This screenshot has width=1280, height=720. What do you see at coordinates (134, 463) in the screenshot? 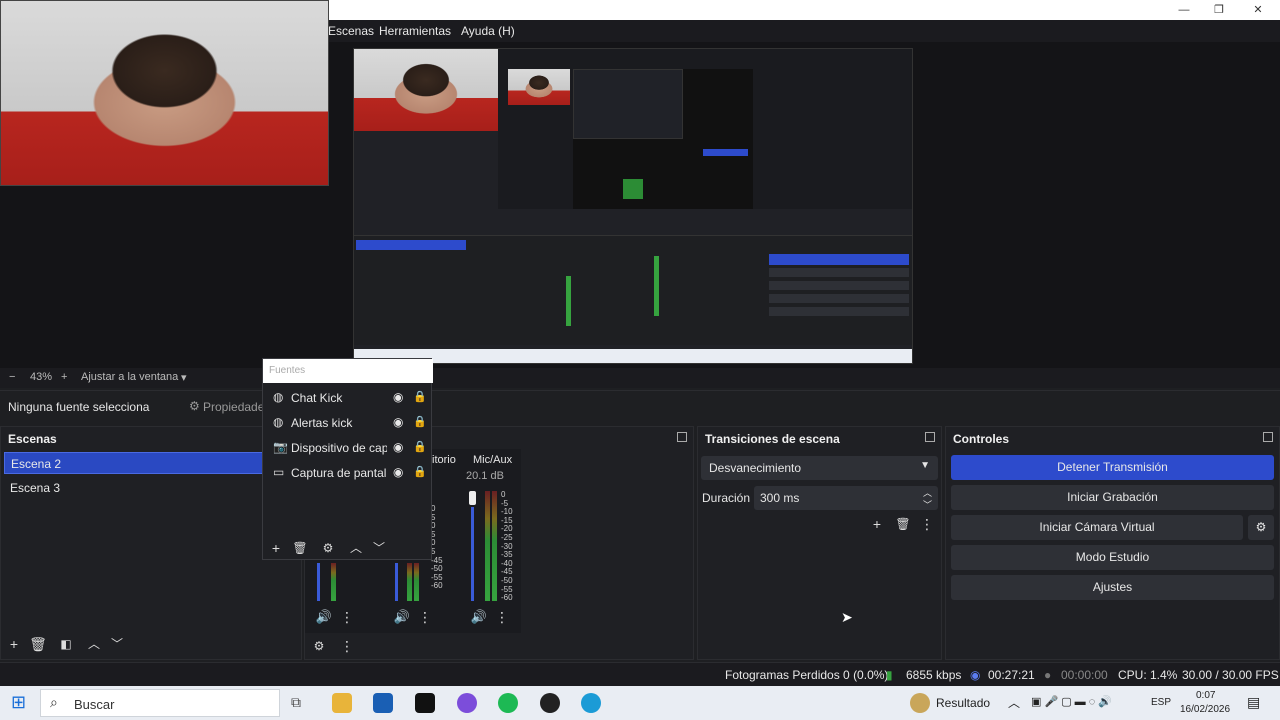
I see `scene-item: Escena 2` at bounding box center [134, 463].